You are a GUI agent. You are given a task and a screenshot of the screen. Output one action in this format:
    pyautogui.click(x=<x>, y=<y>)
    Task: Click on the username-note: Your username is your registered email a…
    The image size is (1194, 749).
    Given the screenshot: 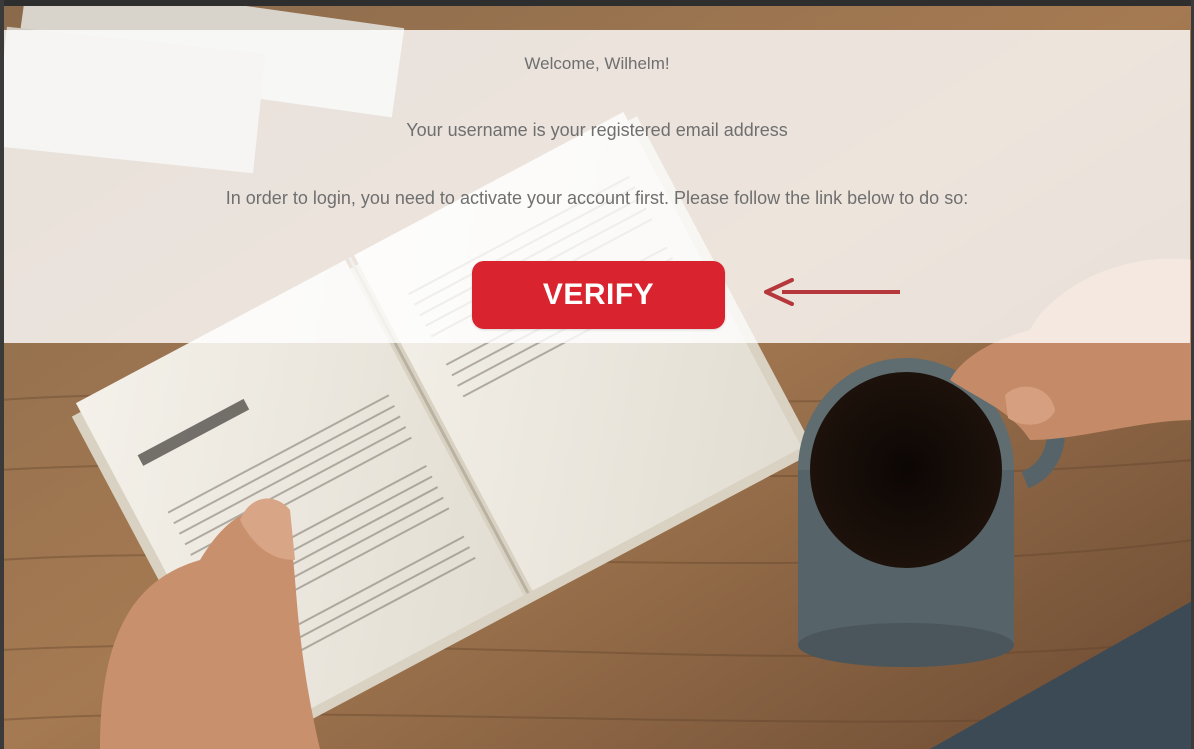 What is the action you would take?
    pyautogui.click(x=597, y=130)
    